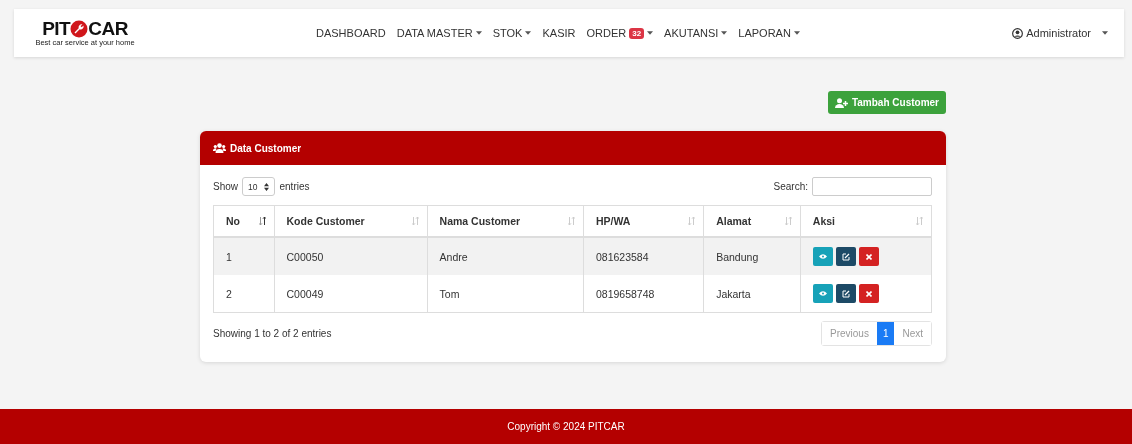 The height and width of the screenshot is (444, 1132). What do you see at coordinates (841, 102) in the screenshot?
I see `user-plus-icon` at bounding box center [841, 102].